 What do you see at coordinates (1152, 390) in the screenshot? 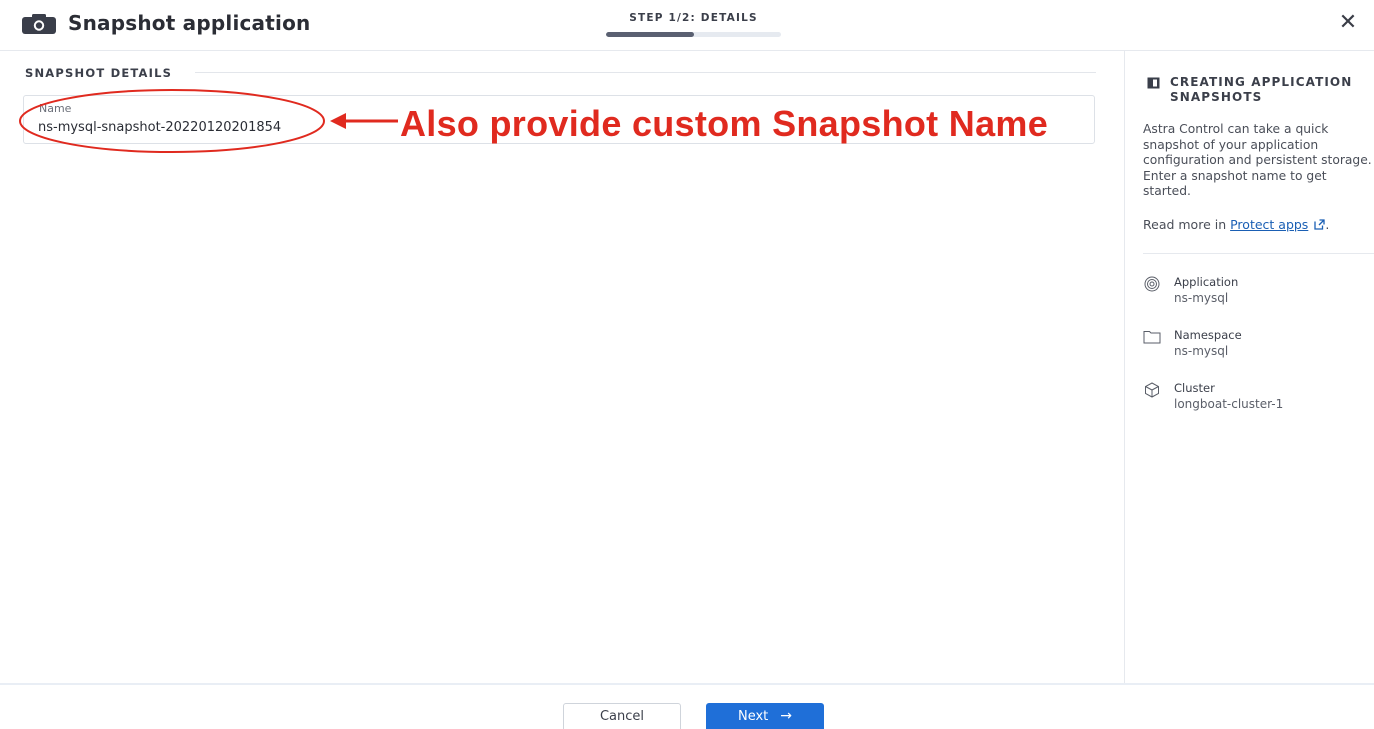
I see `cluster-icon` at bounding box center [1152, 390].